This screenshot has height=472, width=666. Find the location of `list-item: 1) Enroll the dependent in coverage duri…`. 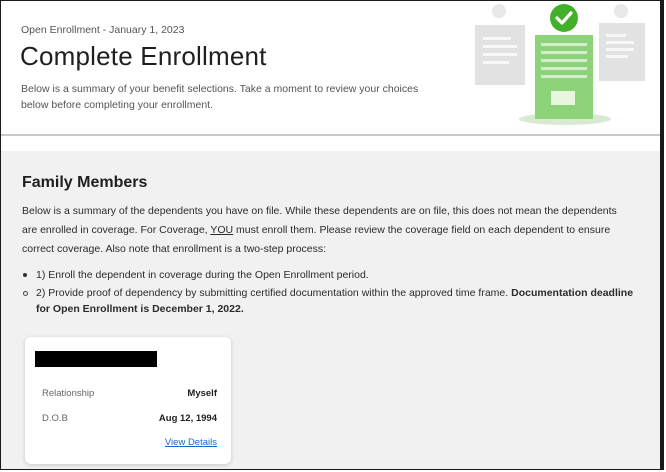

list-item: 1) Enroll the dependent in coverage duri… is located at coordinates (332, 275).